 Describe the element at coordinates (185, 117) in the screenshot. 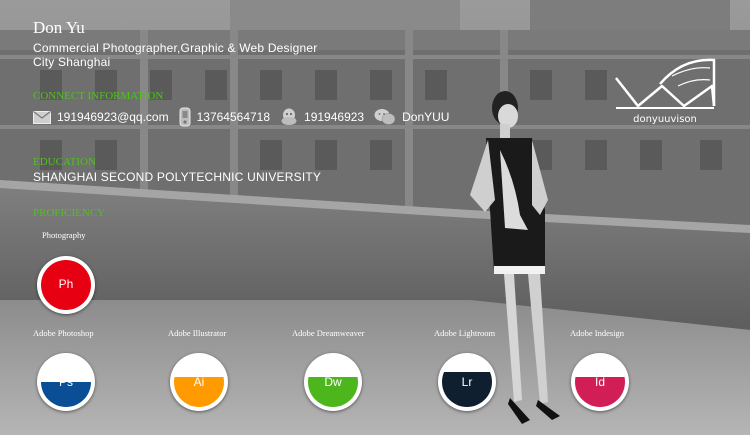

I see `phone-icon` at that location.